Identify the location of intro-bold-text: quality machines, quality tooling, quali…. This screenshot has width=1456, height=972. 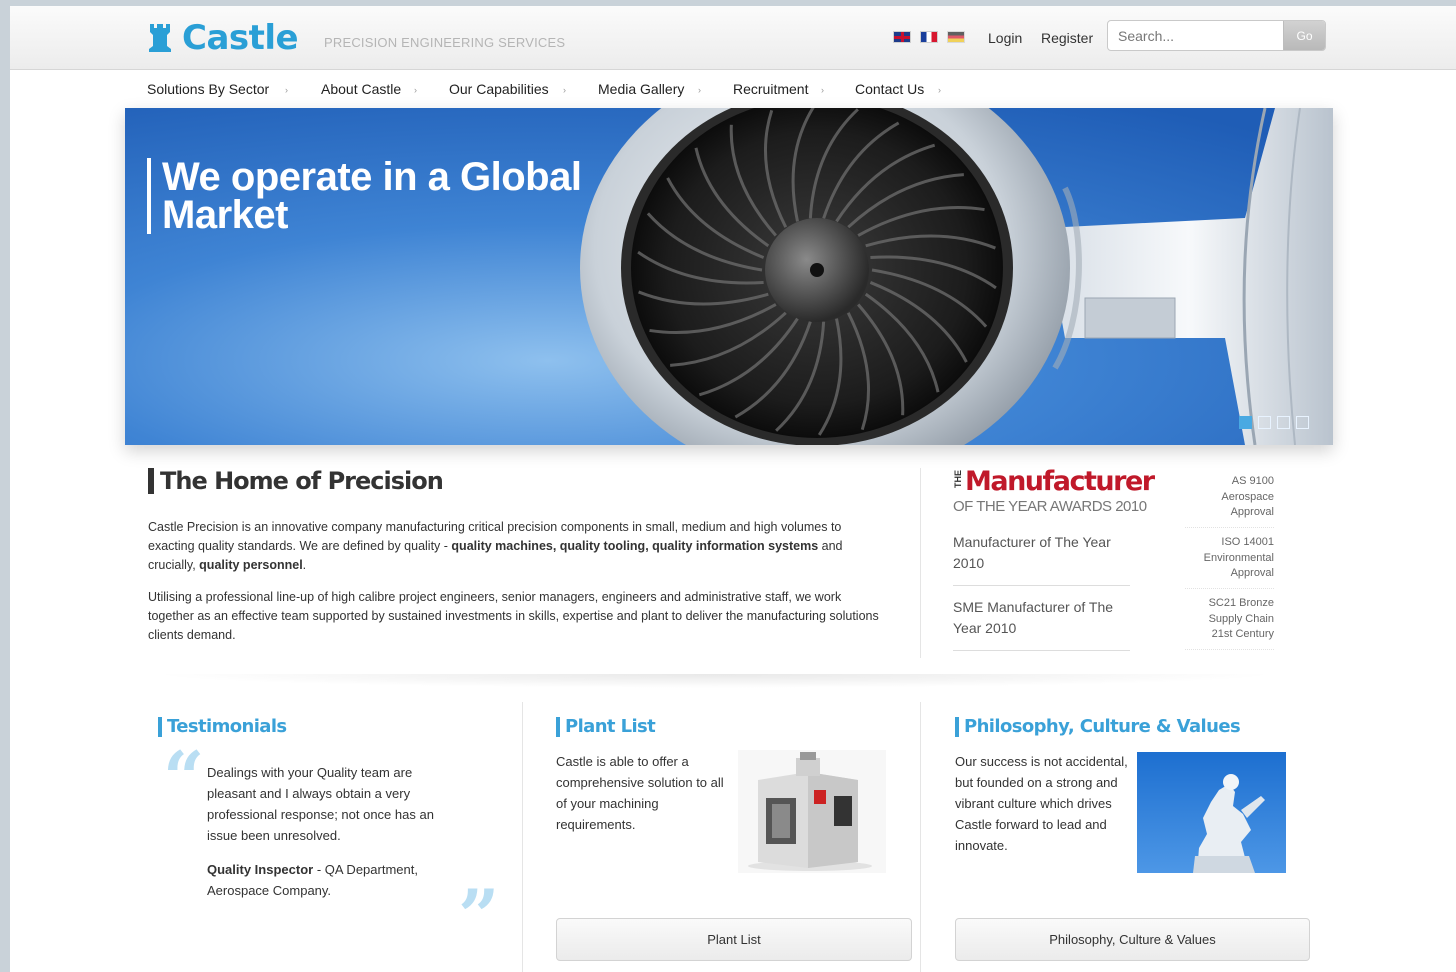
(635, 546).